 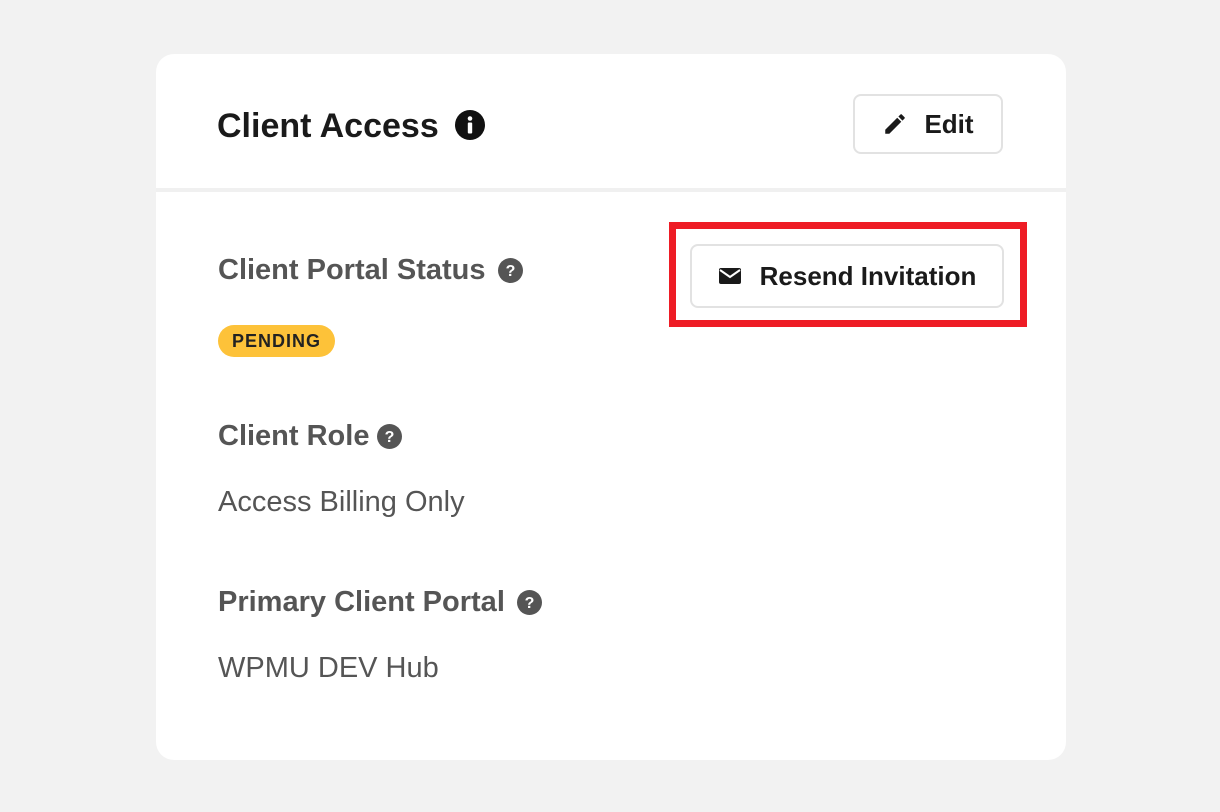 I want to click on portal-status-help-icon: ?, so click(x=510, y=270).